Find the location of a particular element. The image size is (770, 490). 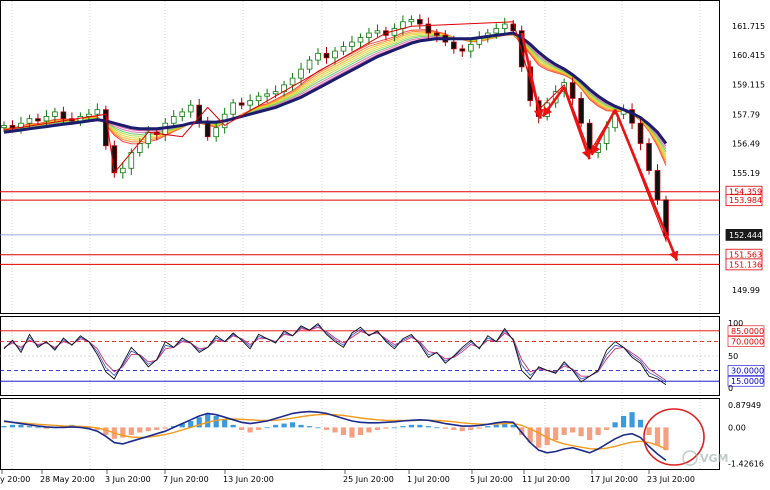

oscillator-tick-label: 0 is located at coordinates (730, 388).